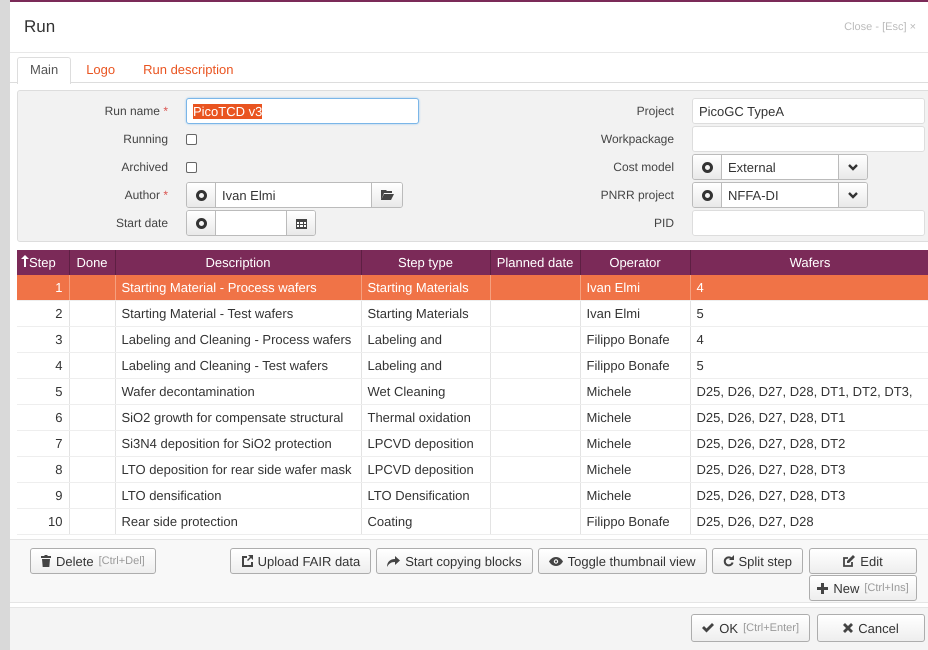 This screenshot has height=650, width=928. What do you see at coordinates (246, 561) in the screenshot?
I see `external-link-icon` at bounding box center [246, 561].